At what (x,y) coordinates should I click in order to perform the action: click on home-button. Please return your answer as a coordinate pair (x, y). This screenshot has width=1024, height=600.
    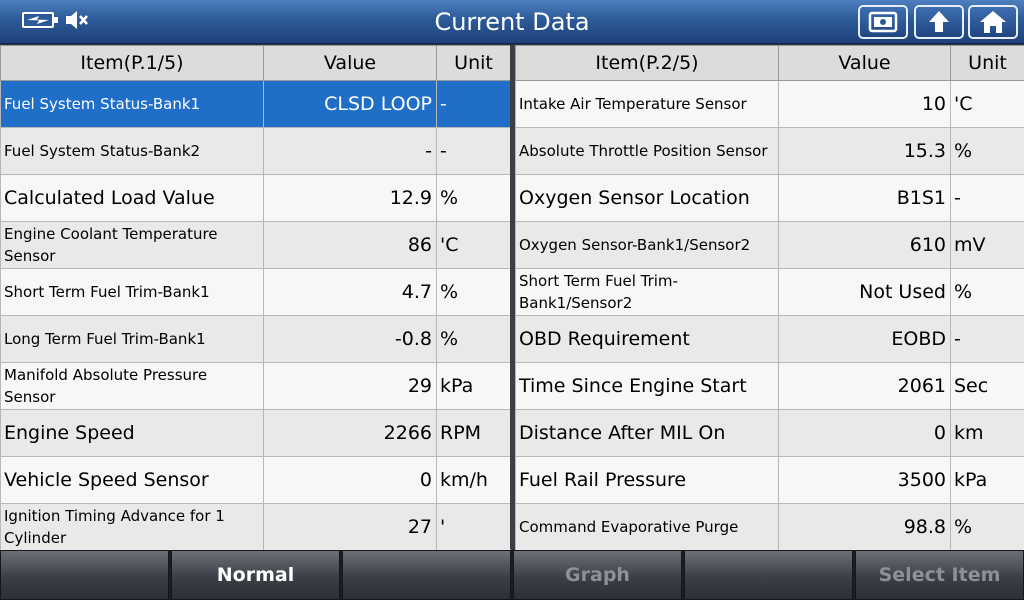
    Looking at the image, I should click on (993, 22).